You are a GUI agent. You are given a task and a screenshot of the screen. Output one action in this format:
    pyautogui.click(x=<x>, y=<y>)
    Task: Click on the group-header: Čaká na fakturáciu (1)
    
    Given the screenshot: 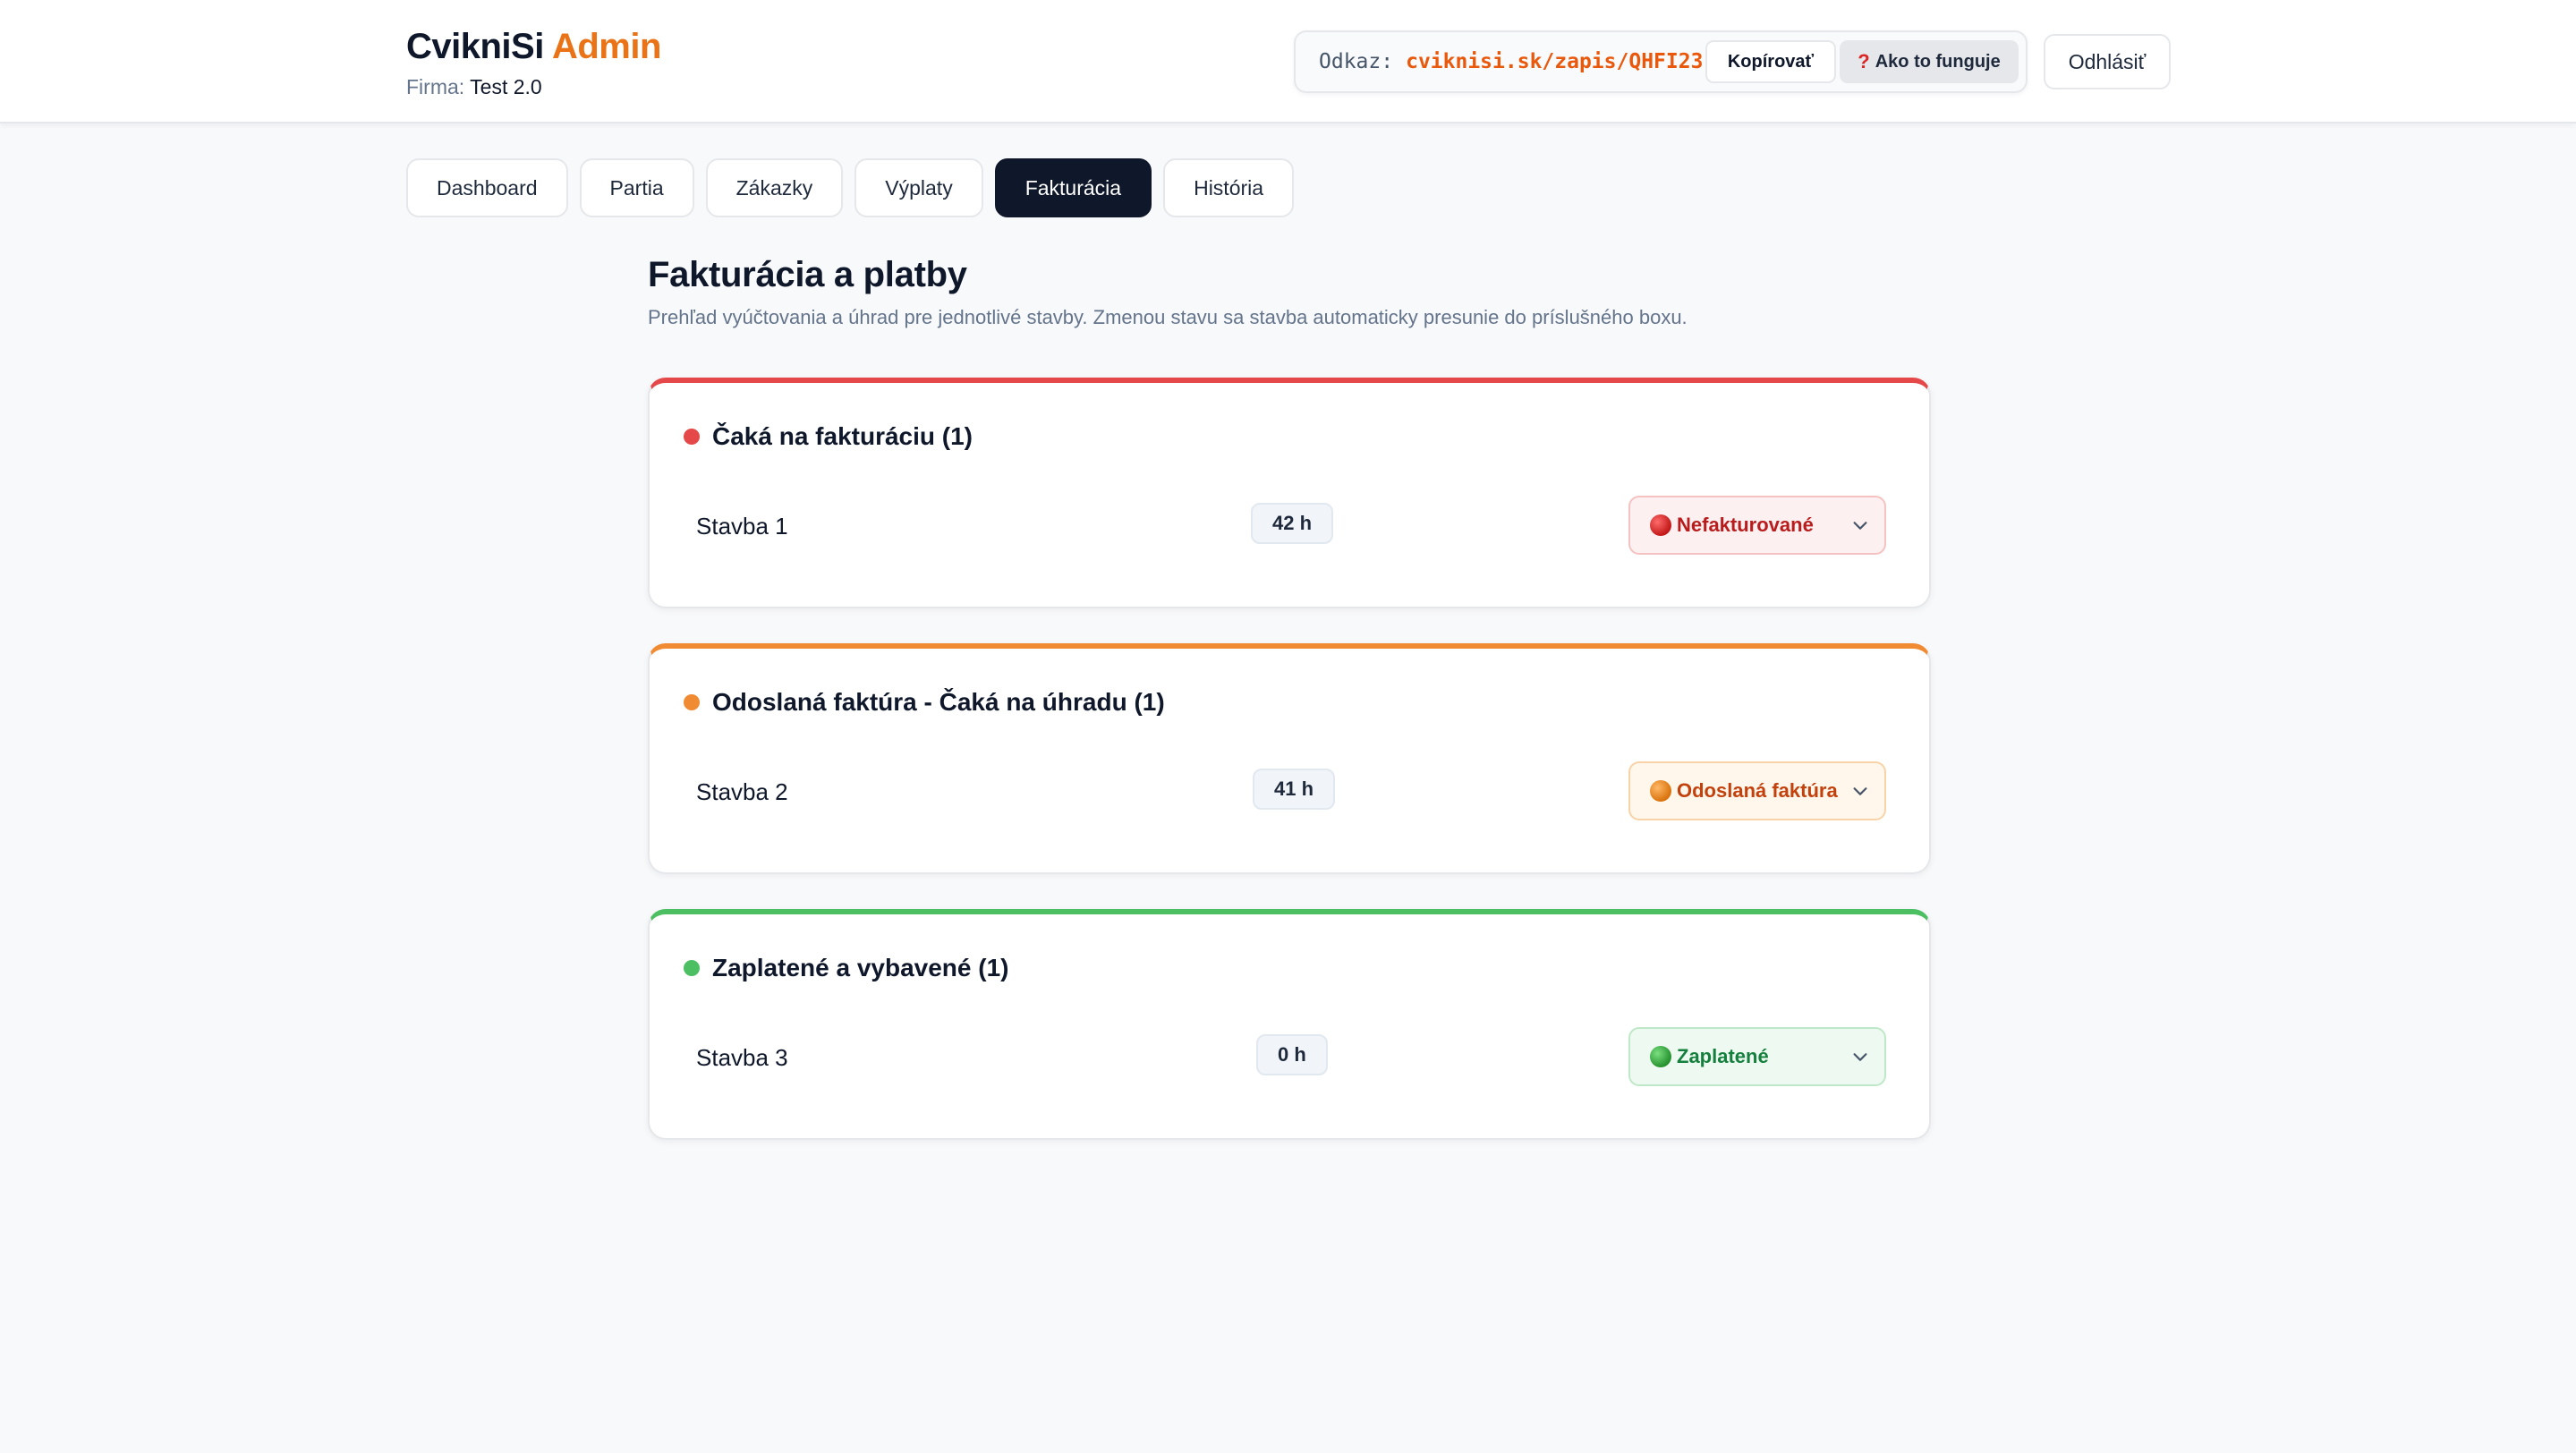 What is the action you would take?
    pyautogui.click(x=828, y=436)
    